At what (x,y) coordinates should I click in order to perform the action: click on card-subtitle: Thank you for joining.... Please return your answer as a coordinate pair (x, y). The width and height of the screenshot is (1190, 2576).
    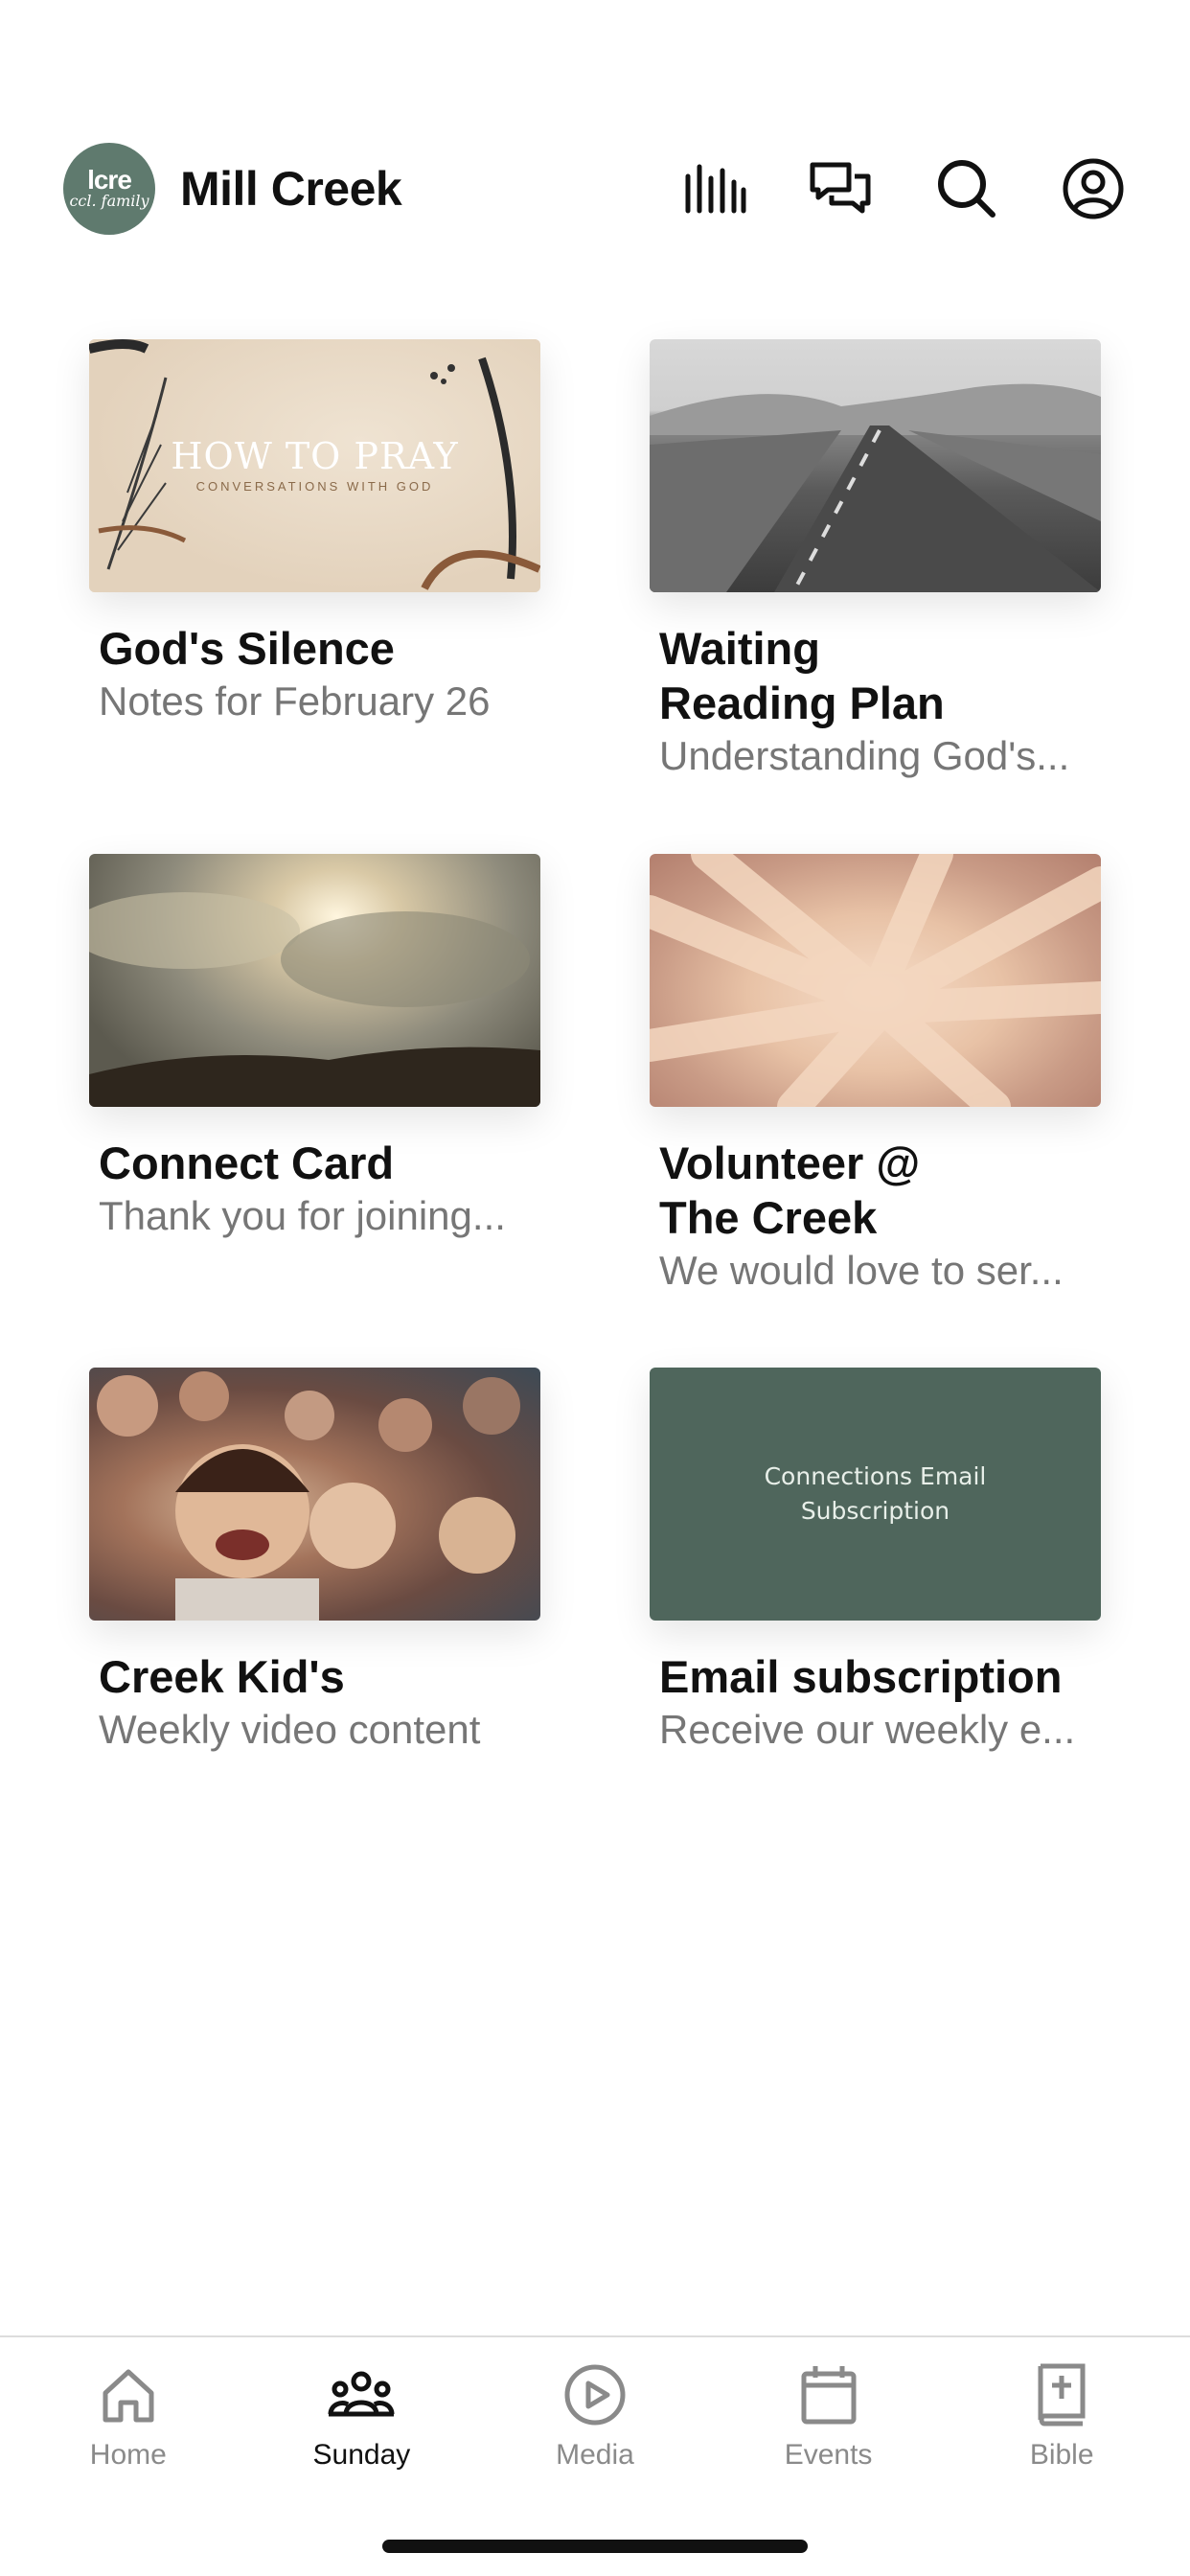
    Looking at the image, I should click on (303, 1215).